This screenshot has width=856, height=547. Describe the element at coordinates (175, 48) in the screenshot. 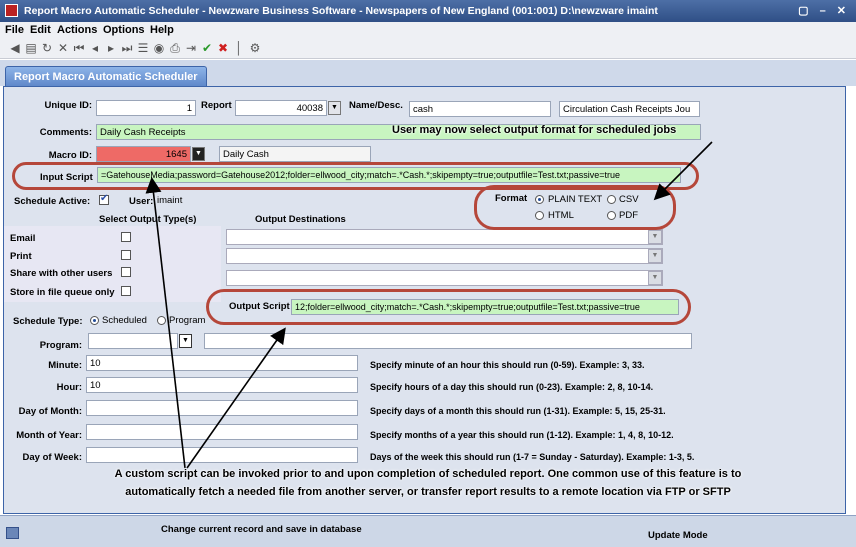

I see `print-icon: ⎙` at that location.